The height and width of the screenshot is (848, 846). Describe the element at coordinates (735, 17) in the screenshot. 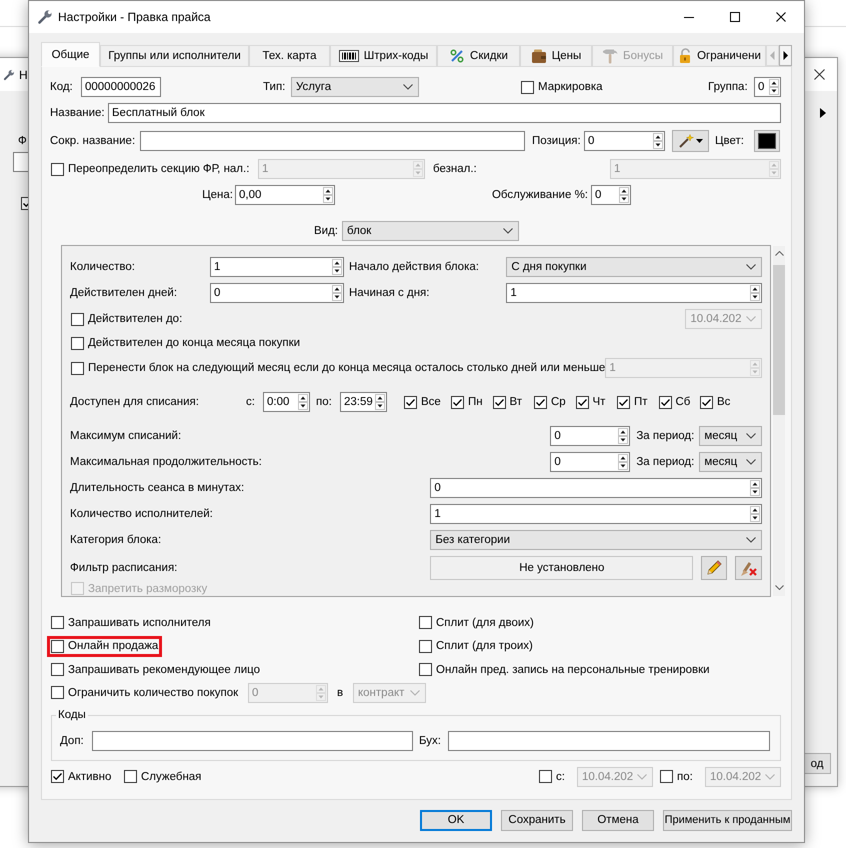

I see `maximize-icon` at that location.